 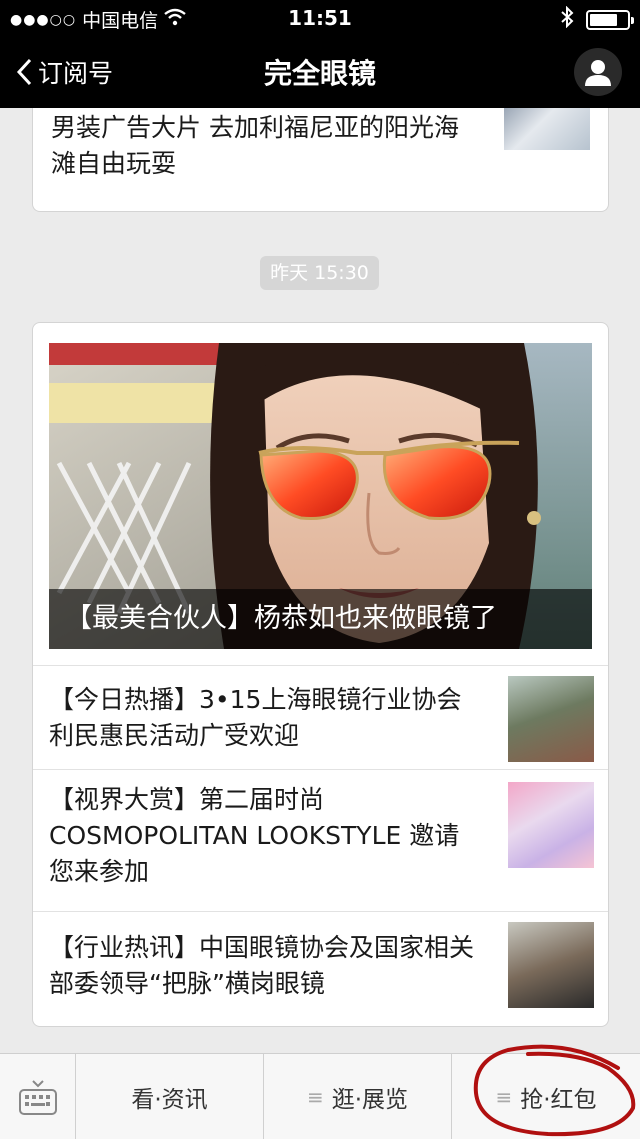 I want to click on article-card-previous: 男装广告大片 去加利福尼亚的阳光海滩自由玩耍, so click(x=320, y=160).